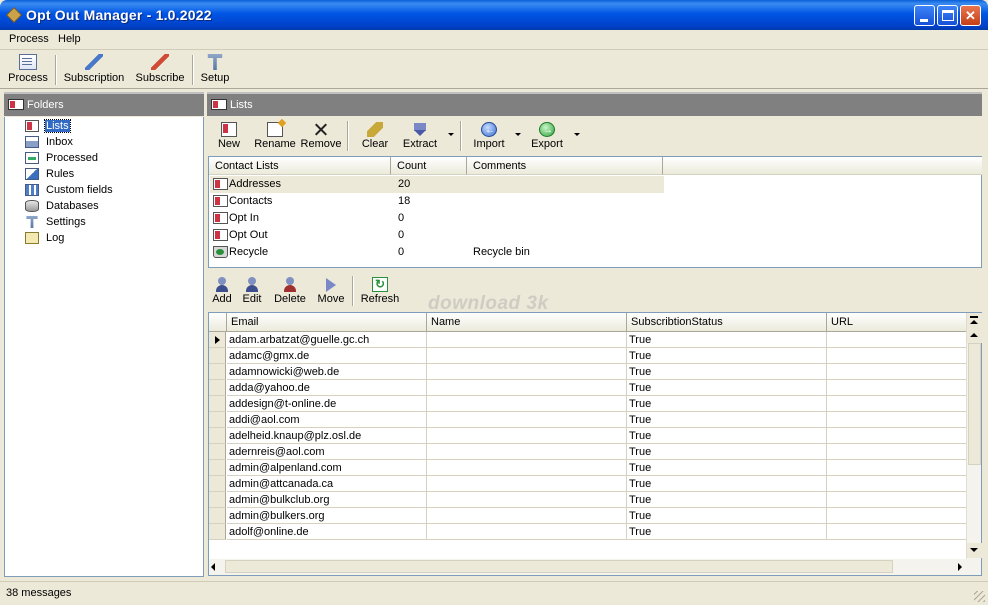 Image resolution: width=988 pixels, height=605 pixels. I want to click on email-cell: adamc@gmx.de, so click(327, 356).